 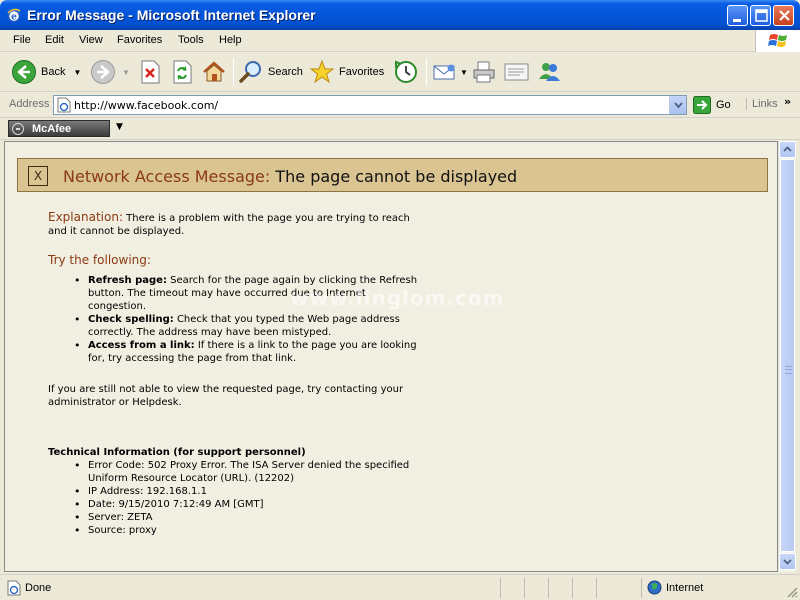 I want to click on list-item: Server: ZETA, so click(x=233, y=517).